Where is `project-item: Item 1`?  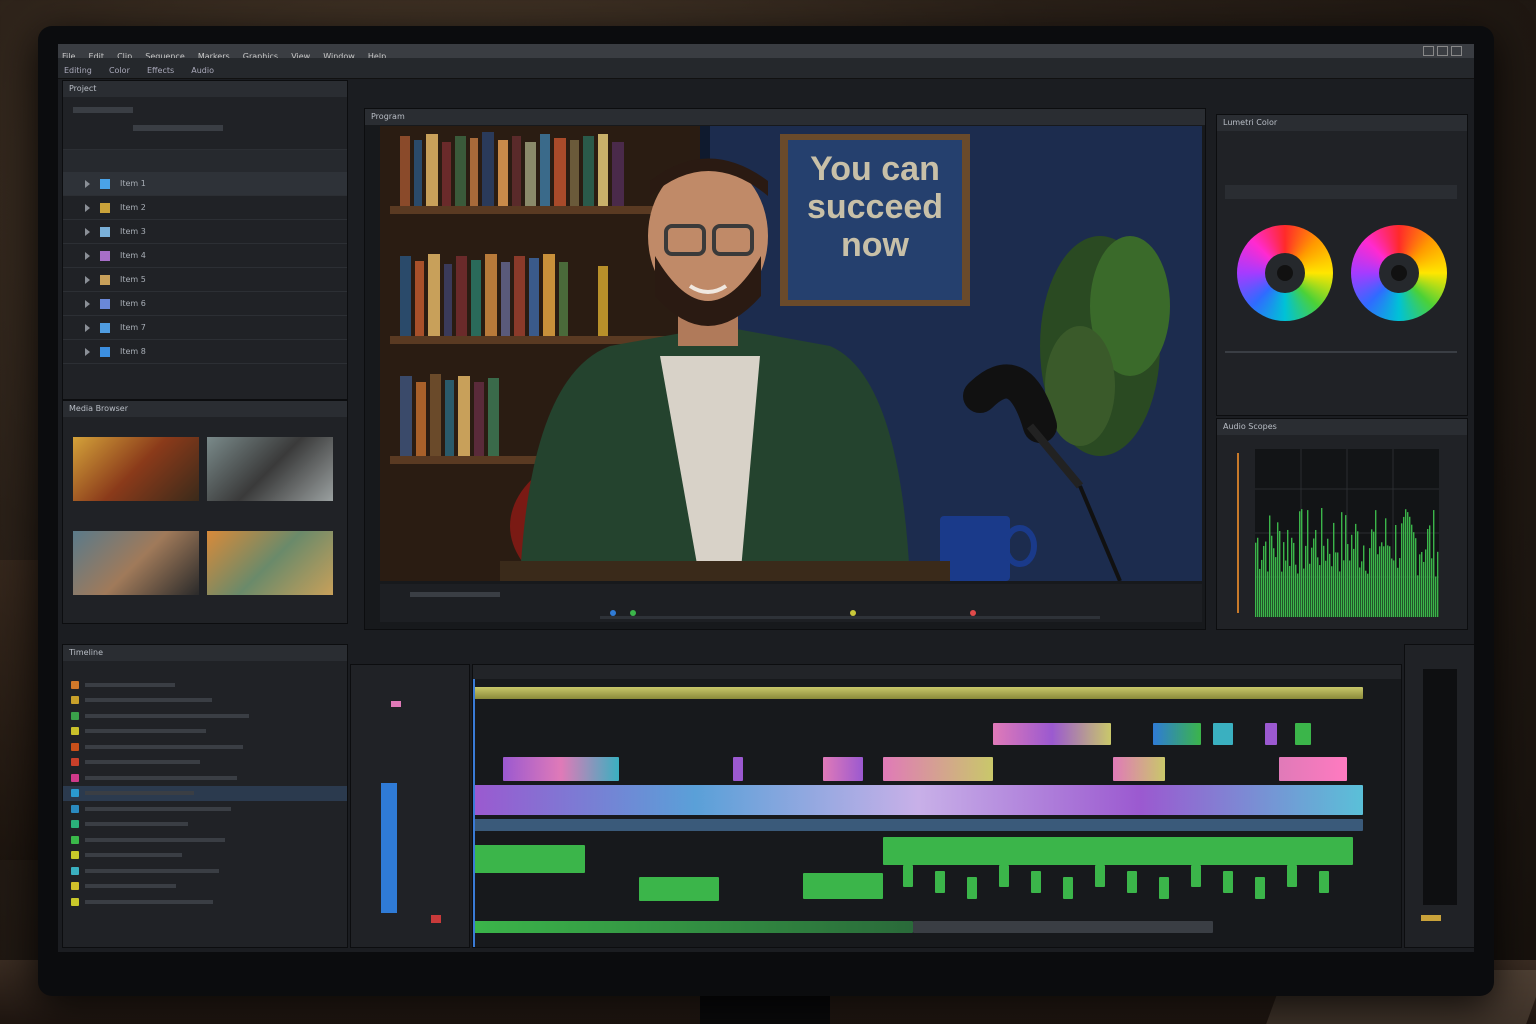 project-item: Item 1 is located at coordinates (205, 184).